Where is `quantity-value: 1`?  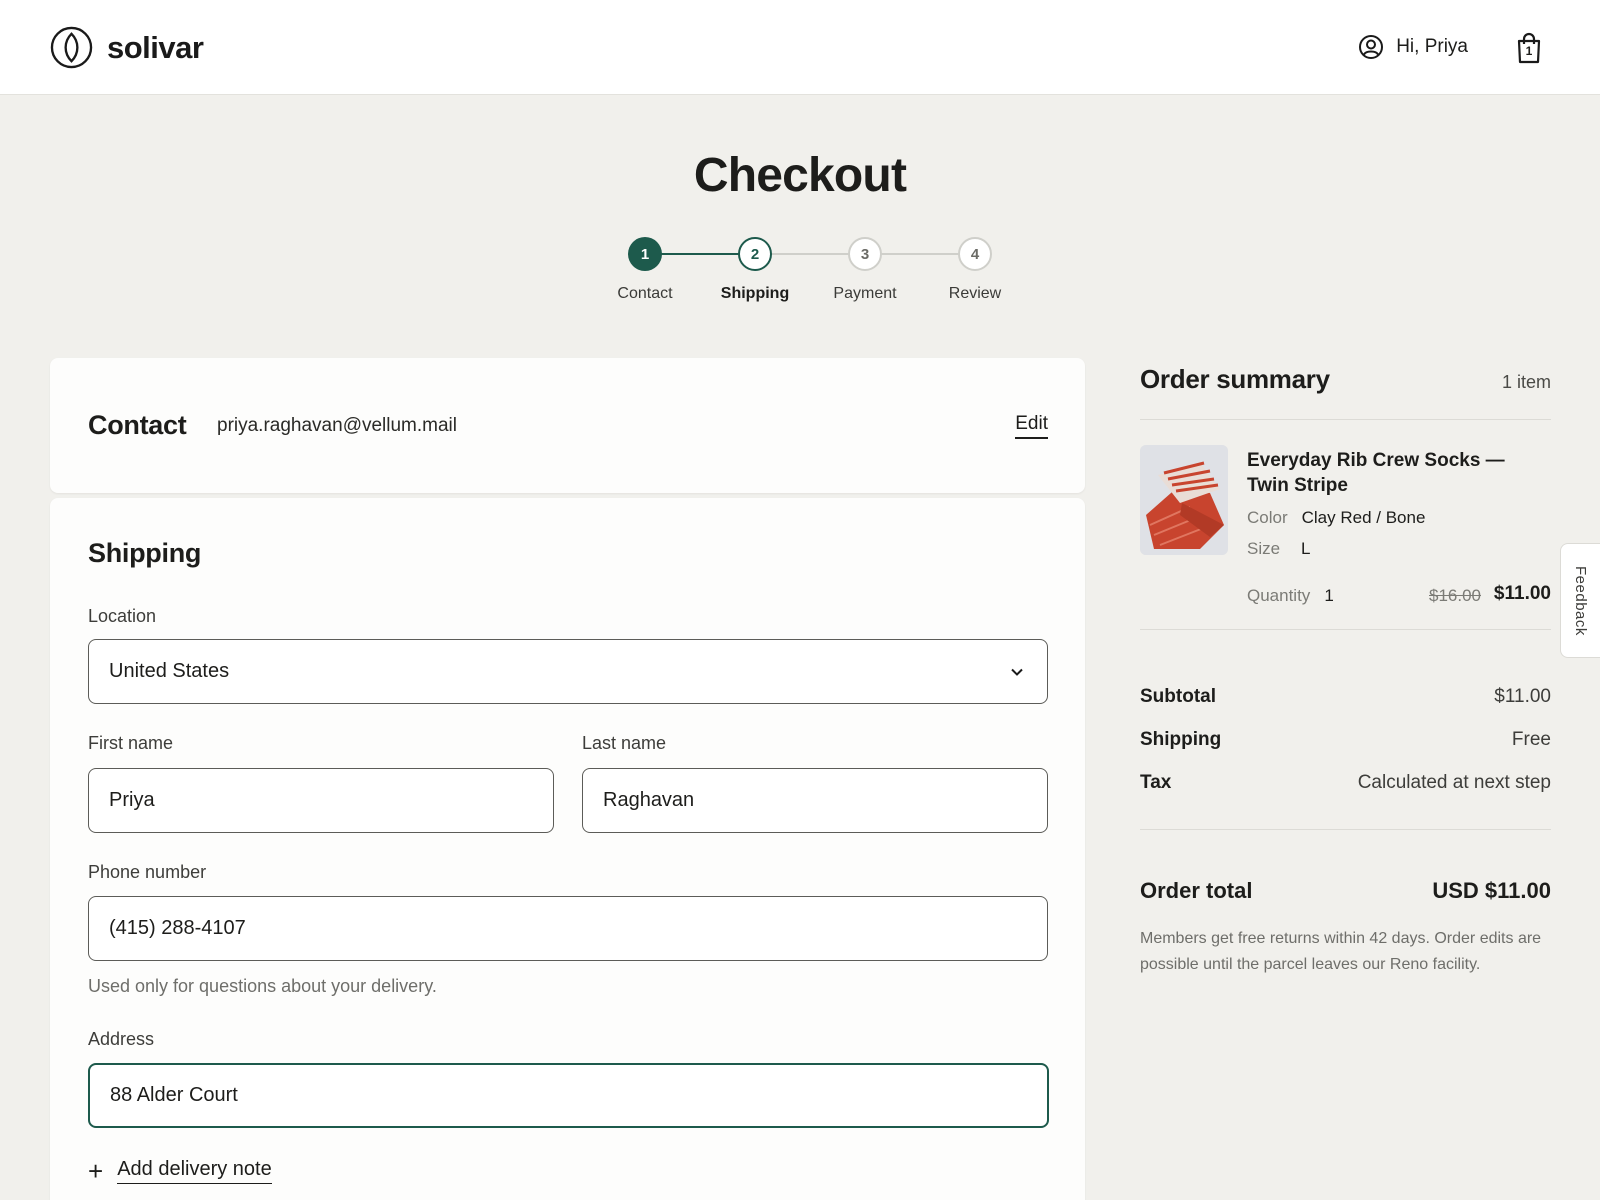 quantity-value: 1 is located at coordinates (1329, 595).